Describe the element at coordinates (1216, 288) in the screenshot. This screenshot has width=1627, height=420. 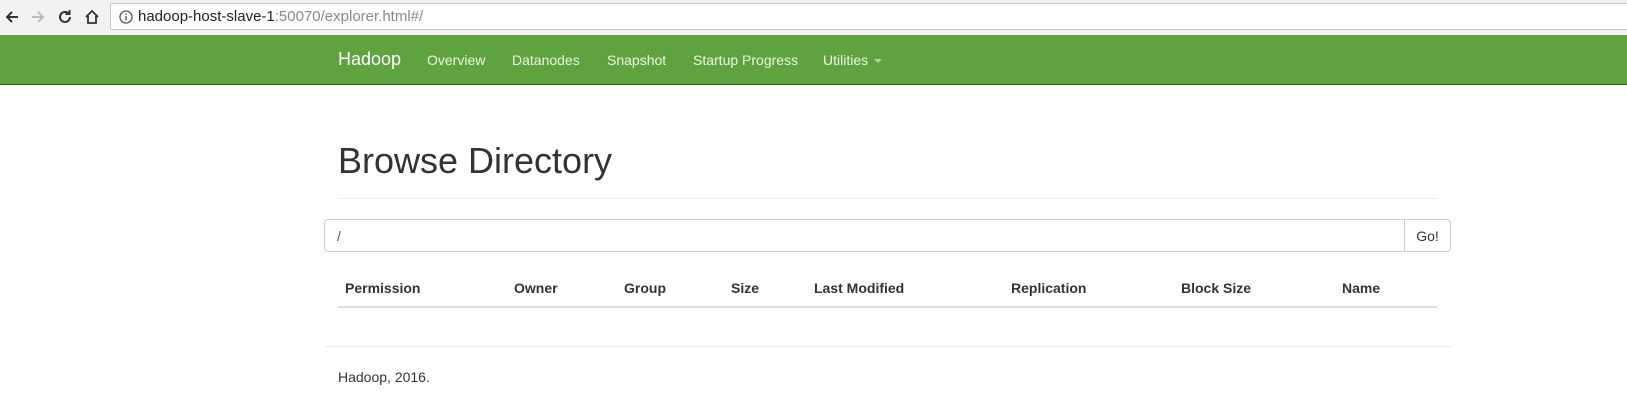
I see `column-block-size: Block Size` at that location.